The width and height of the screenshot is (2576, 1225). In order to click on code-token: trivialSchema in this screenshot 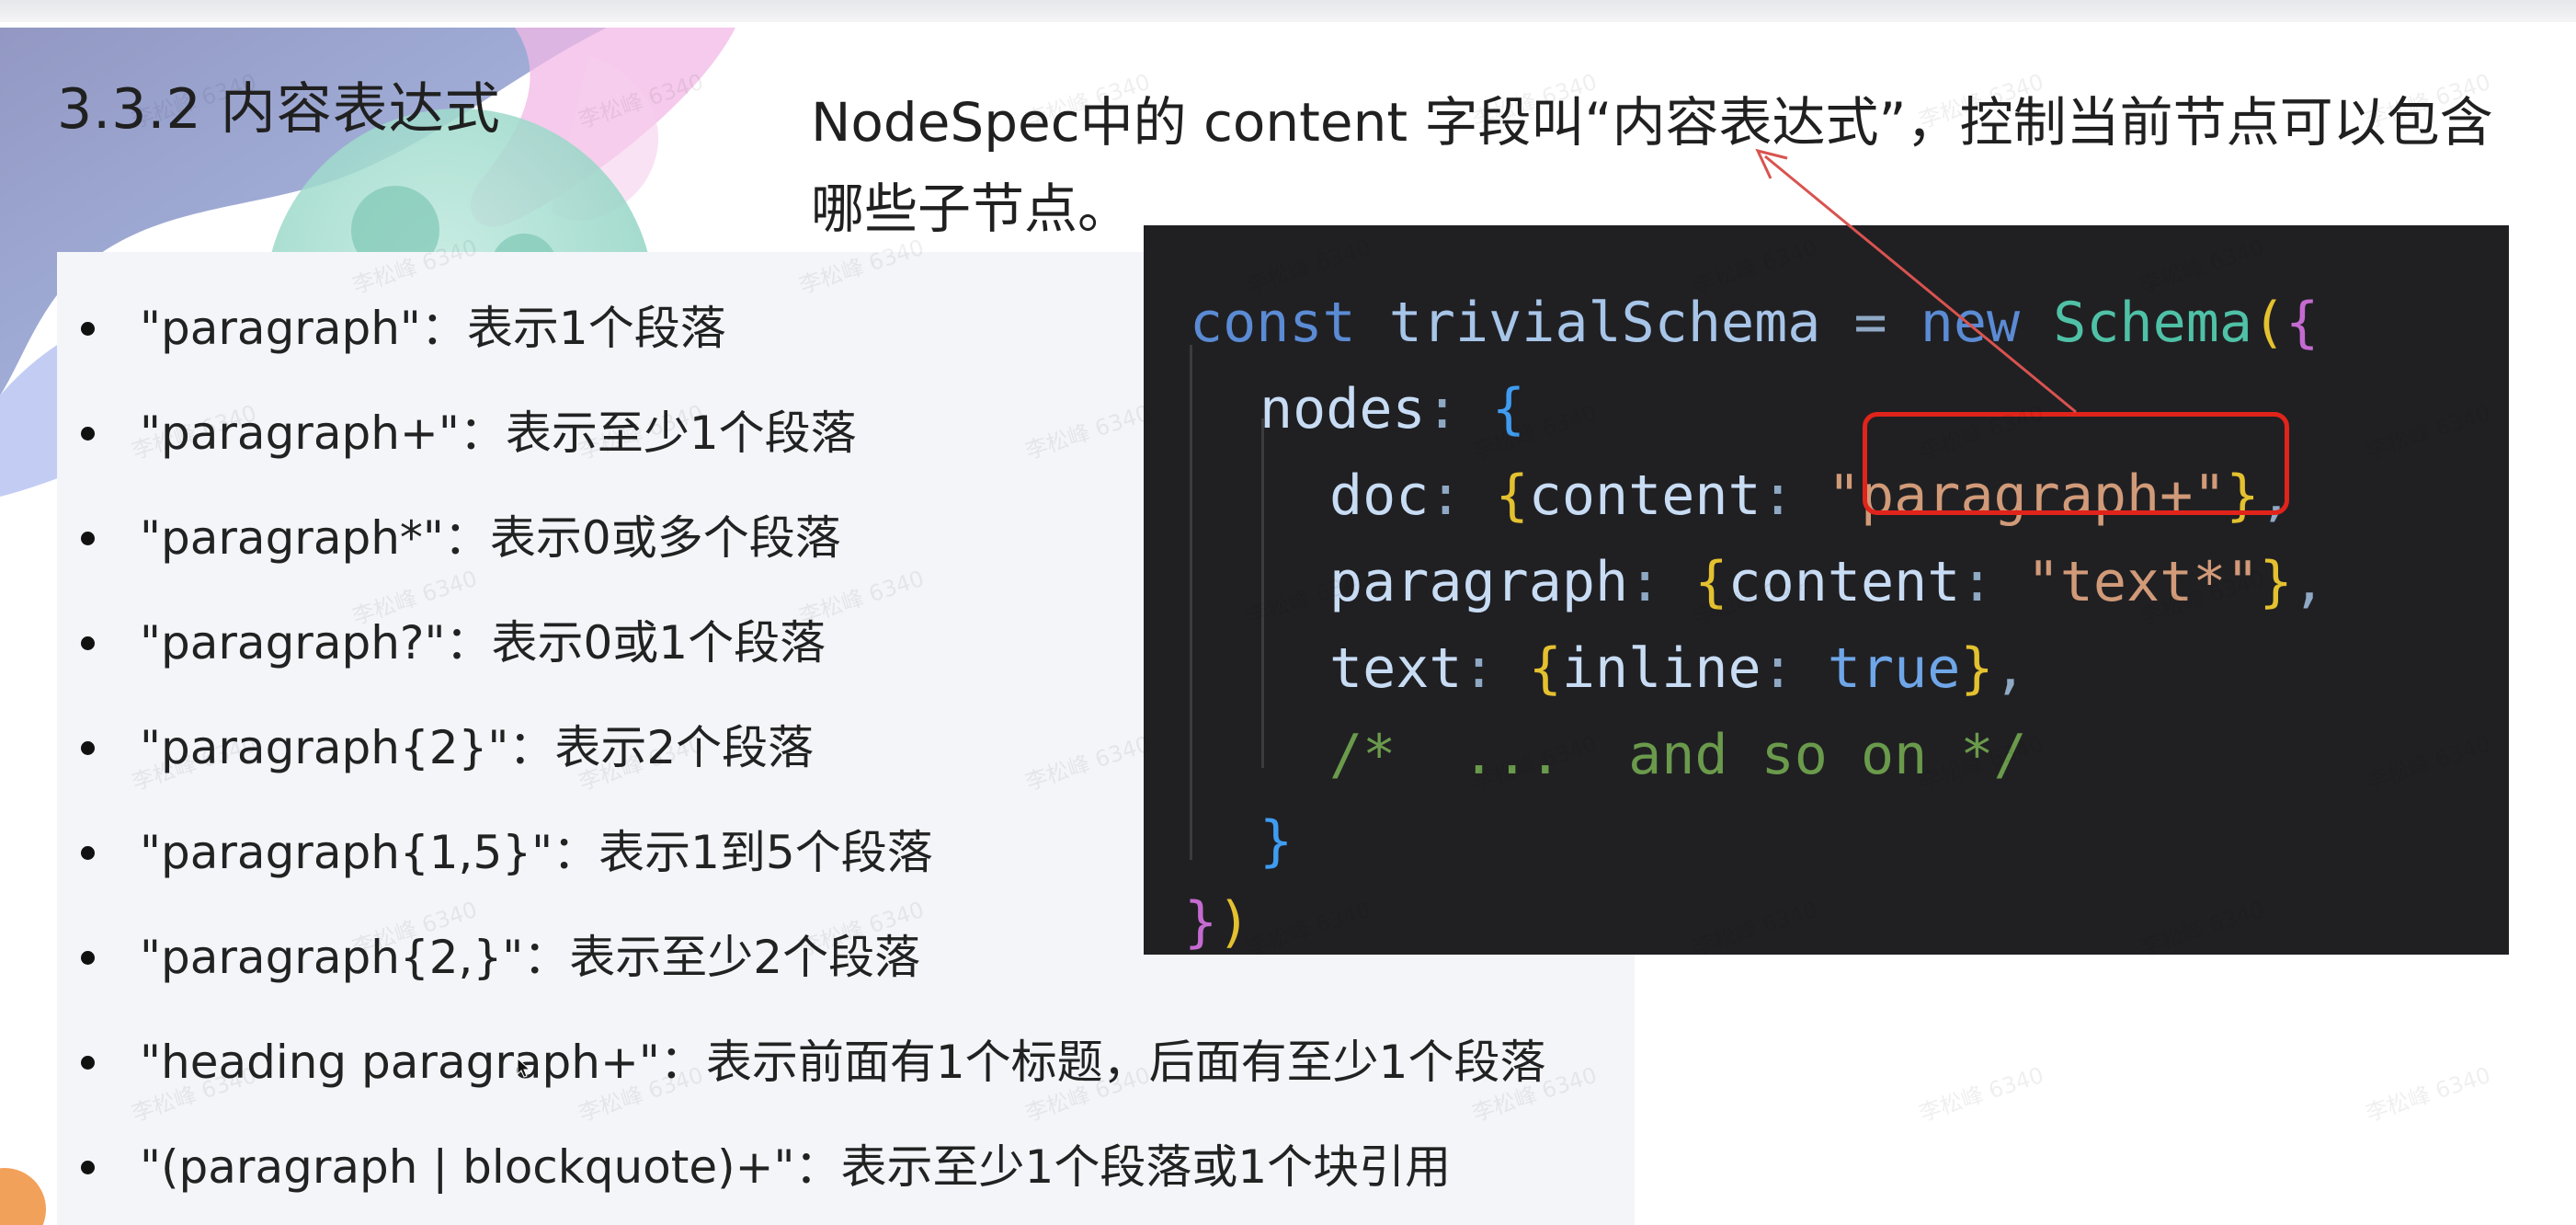, I will do `click(1604, 323)`.